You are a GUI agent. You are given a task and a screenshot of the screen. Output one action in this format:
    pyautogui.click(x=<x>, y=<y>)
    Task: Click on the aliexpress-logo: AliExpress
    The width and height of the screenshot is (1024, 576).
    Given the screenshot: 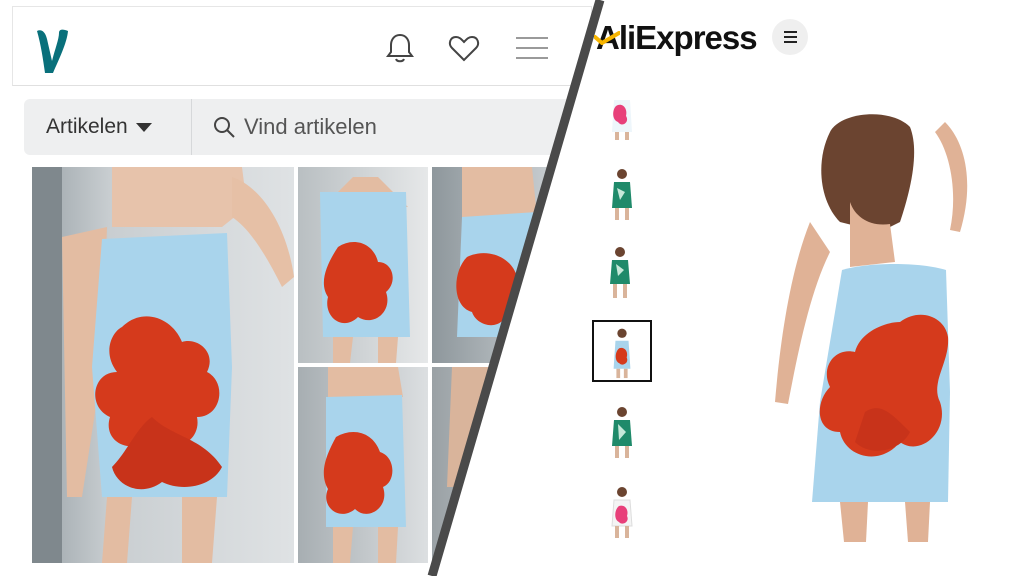 What is the action you would take?
    pyautogui.click(x=676, y=38)
    